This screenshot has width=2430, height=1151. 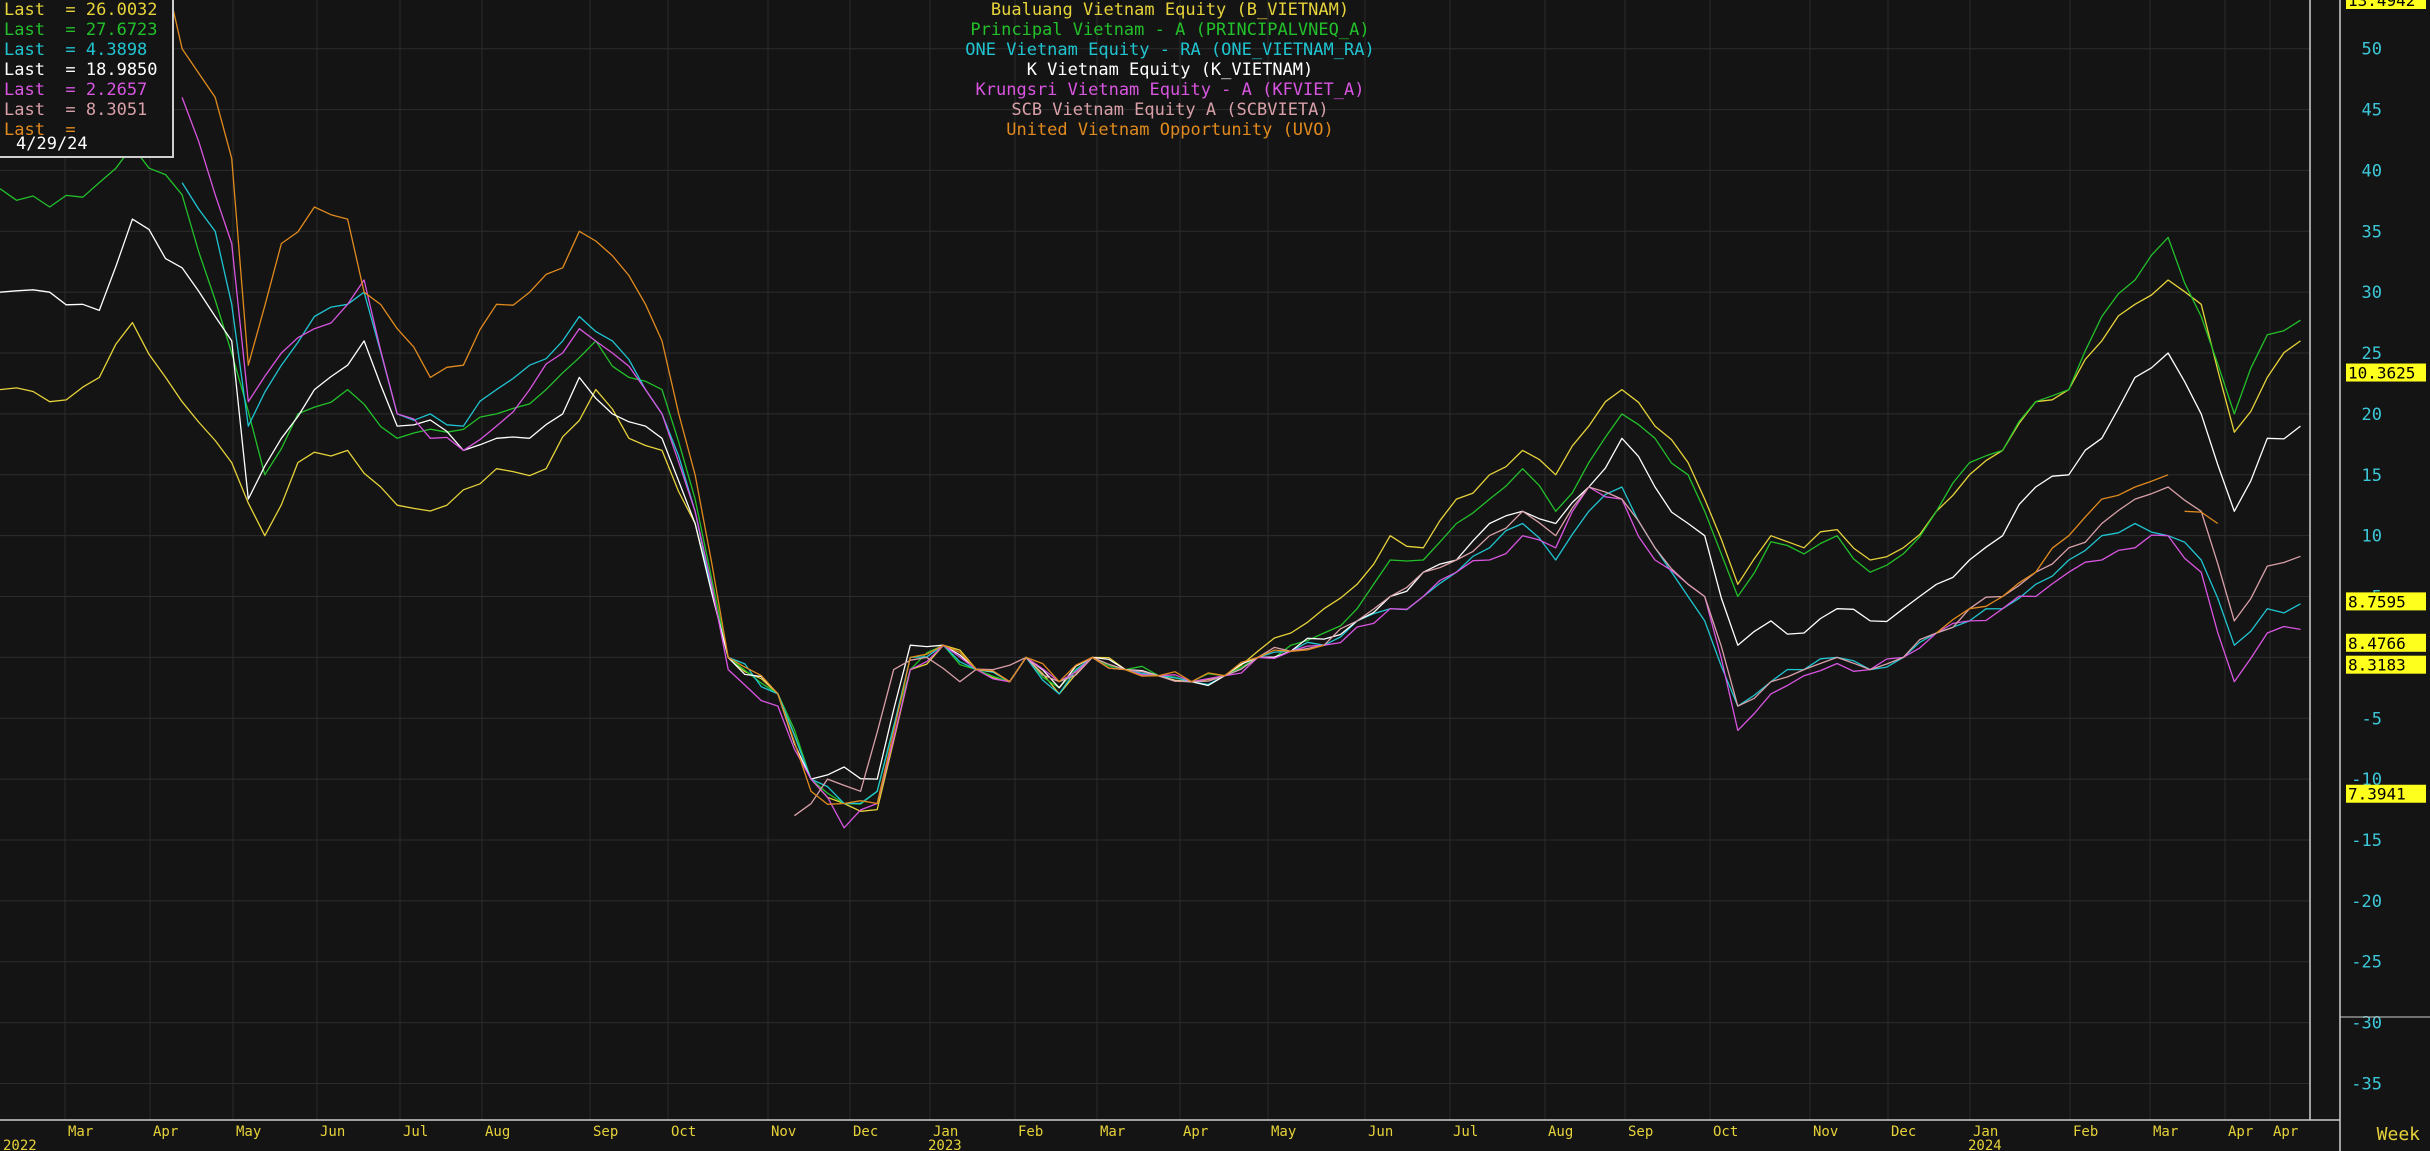 What do you see at coordinates (2377, 601) in the screenshot?
I see `svg-text: 8.7595` at bounding box center [2377, 601].